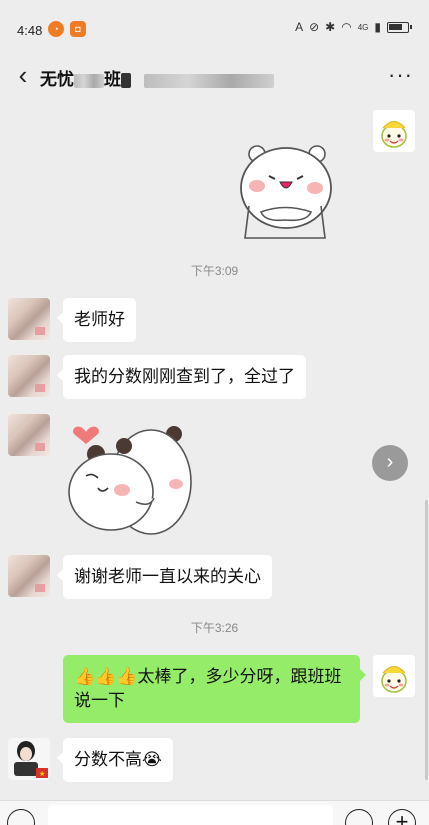 This screenshot has height=825, width=429. I want to click on timestamp-divider: 下午3:09, so click(214, 271).